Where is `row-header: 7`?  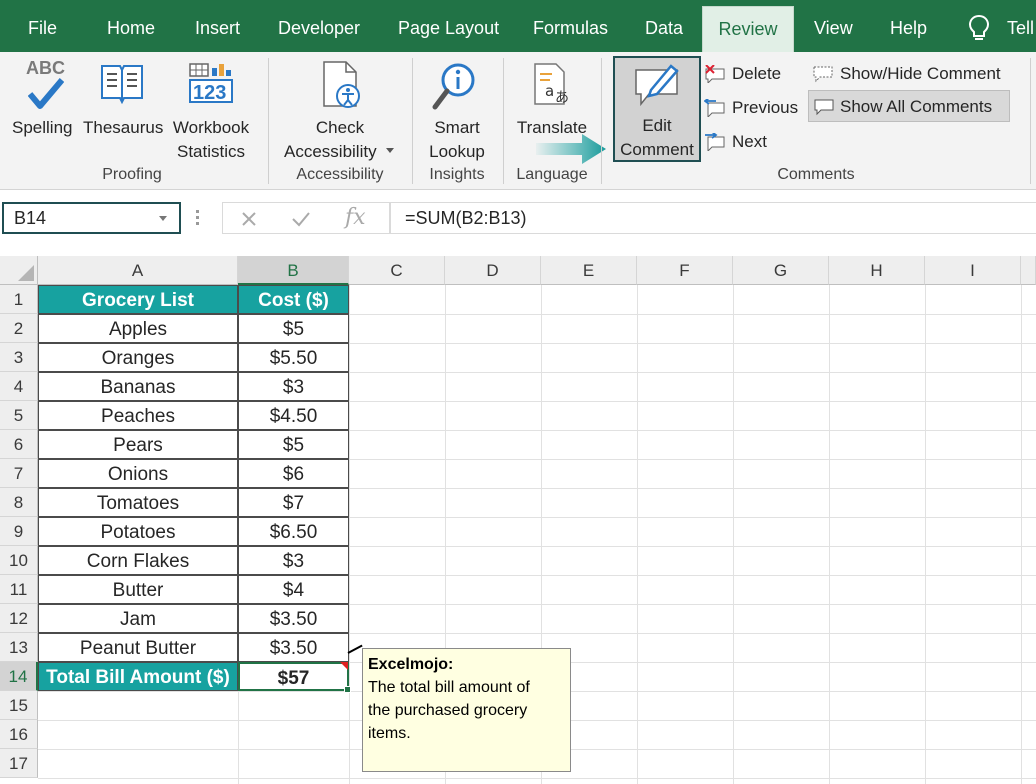 row-header: 7 is located at coordinates (19, 473).